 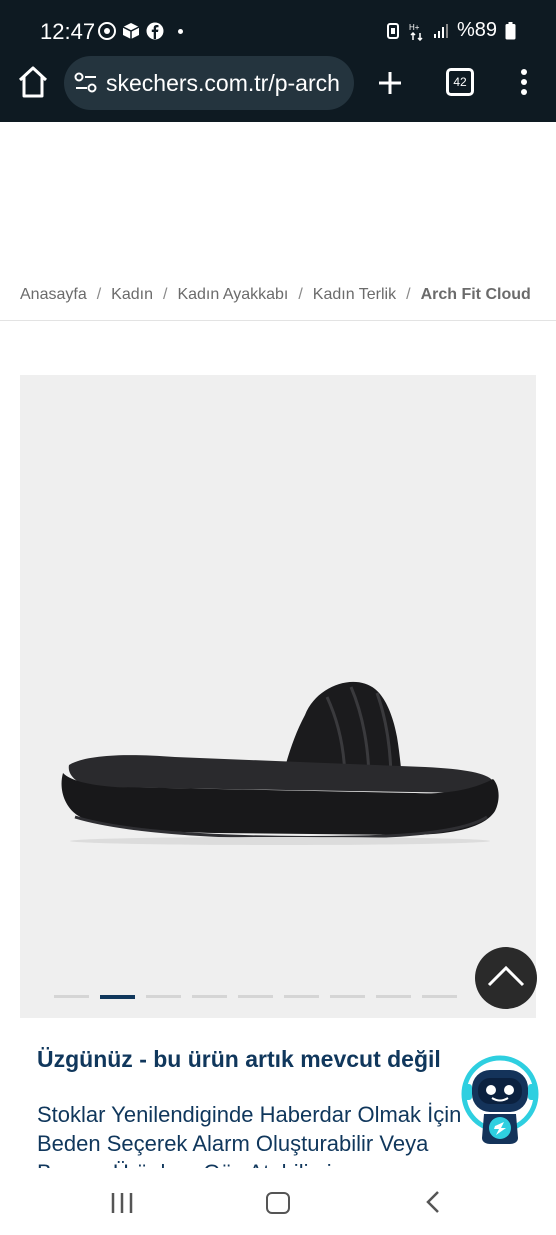 I want to click on notification-icons, so click(x=140, y=31).